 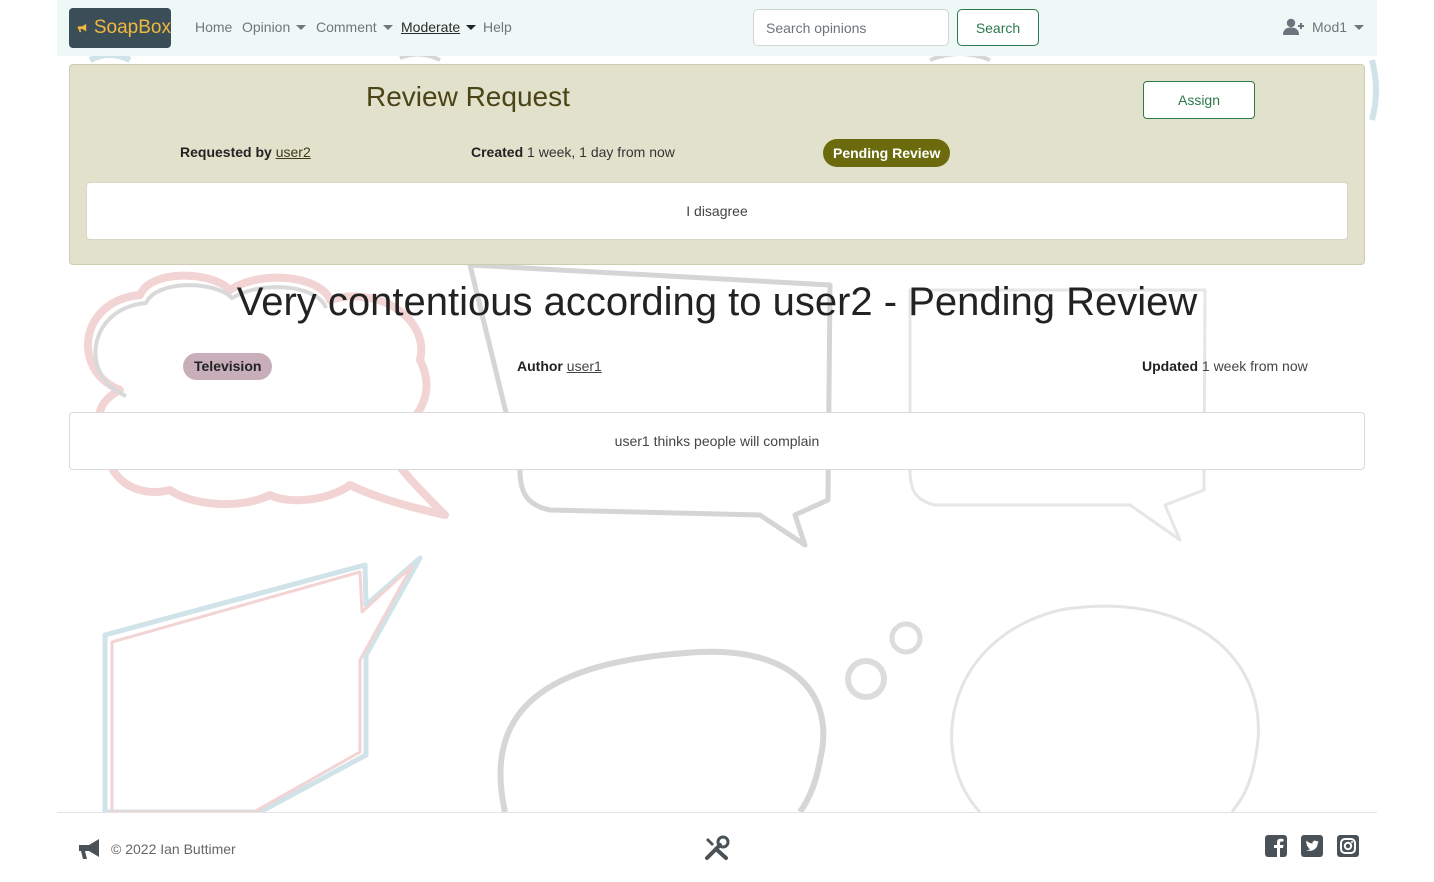 I want to click on tools-icon, so click(x=717, y=848).